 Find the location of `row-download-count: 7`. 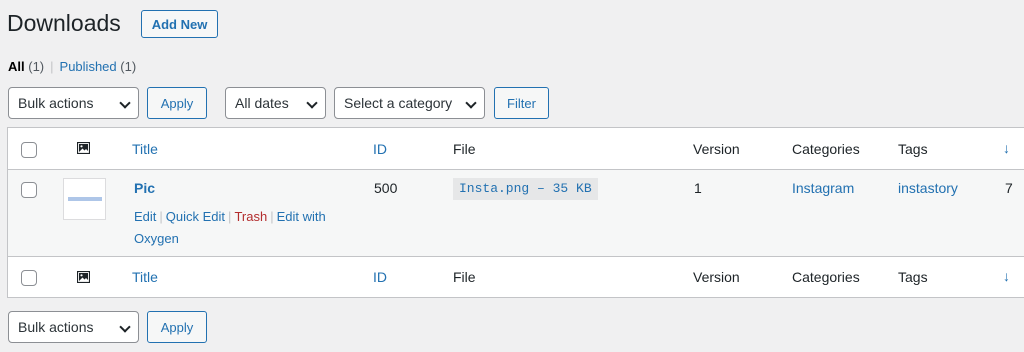

row-download-count: 7 is located at coordinates (1009, 188).